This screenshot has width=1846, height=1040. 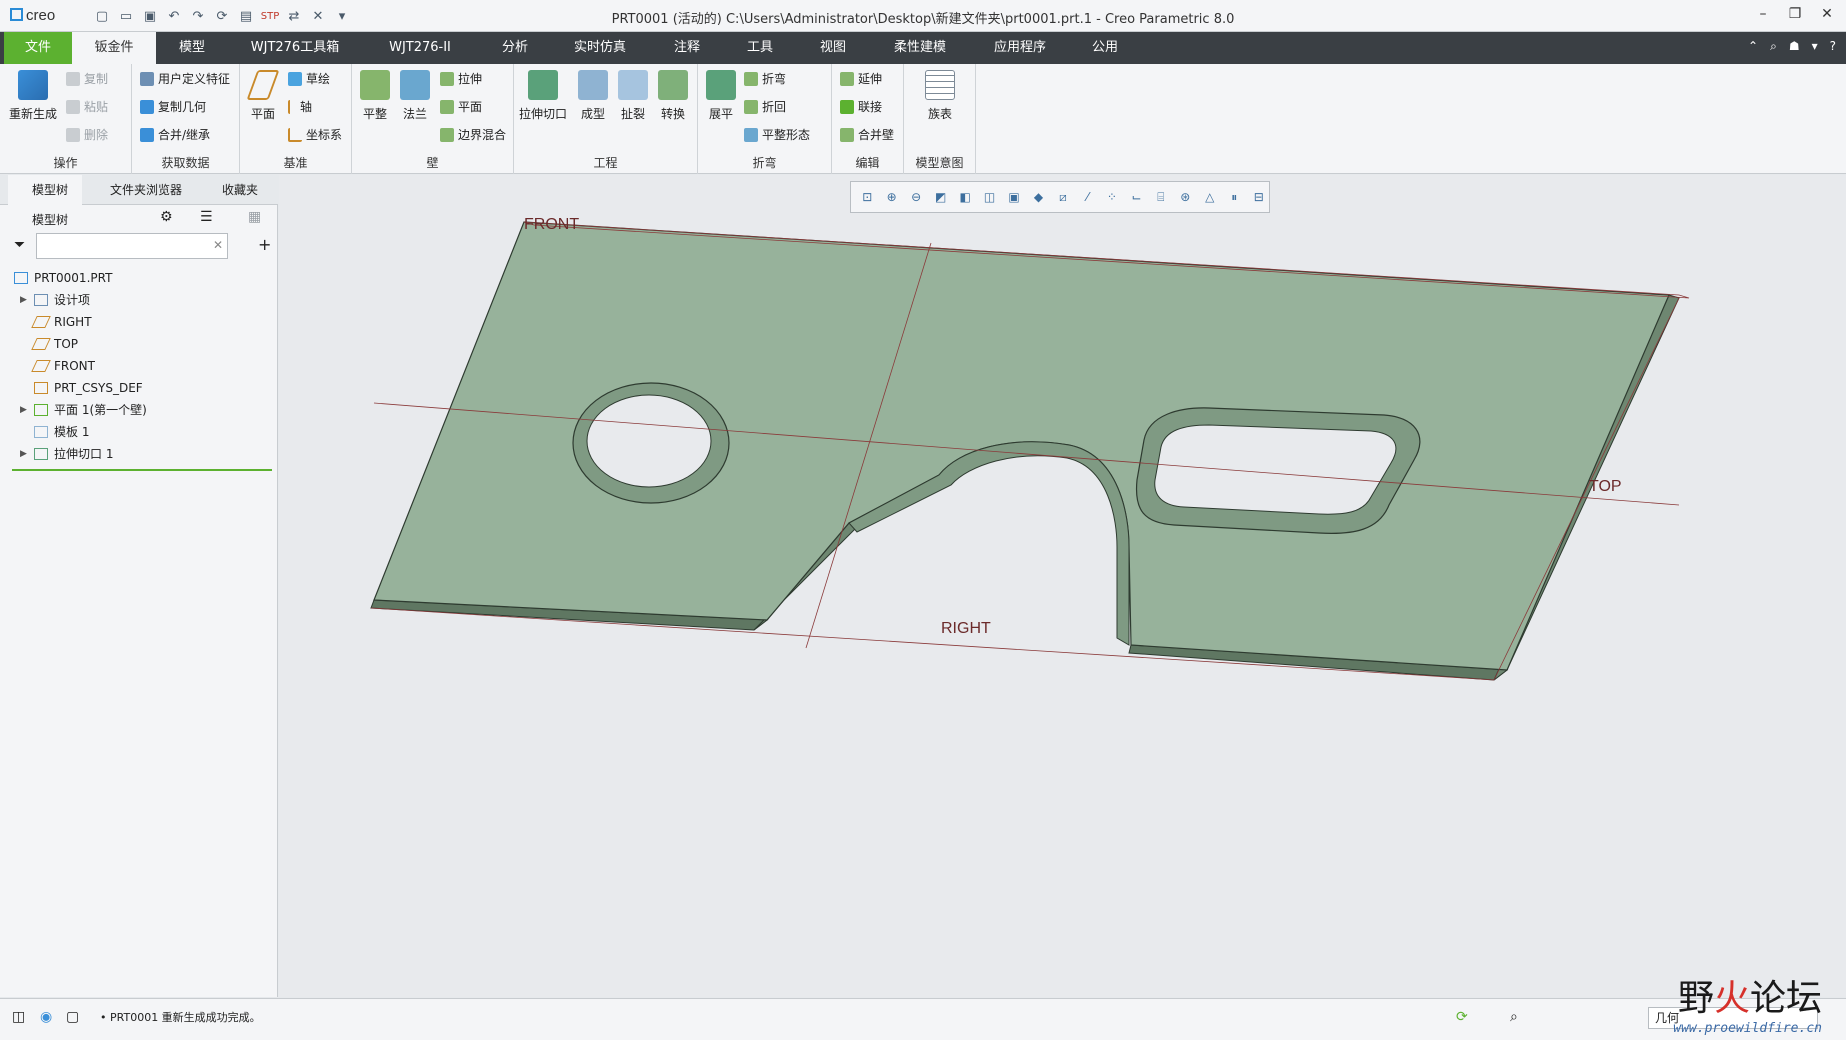 I want to click on copy-button: 复制, so click(x=87, y=78).